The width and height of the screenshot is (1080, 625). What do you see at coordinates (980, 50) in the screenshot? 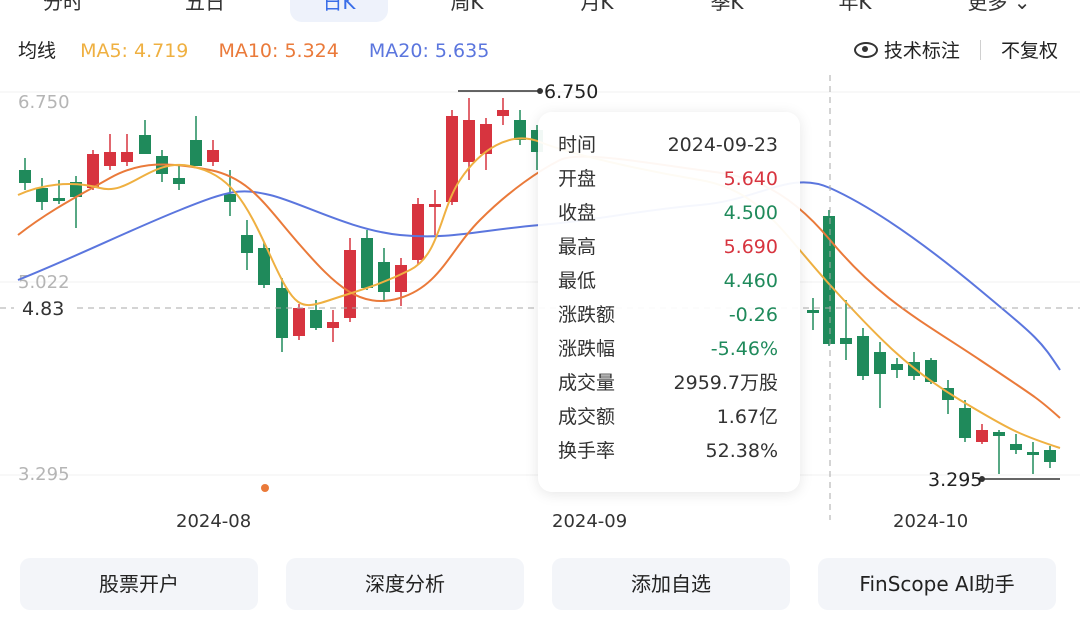
I see `divider` at bounding box center [980, 50].